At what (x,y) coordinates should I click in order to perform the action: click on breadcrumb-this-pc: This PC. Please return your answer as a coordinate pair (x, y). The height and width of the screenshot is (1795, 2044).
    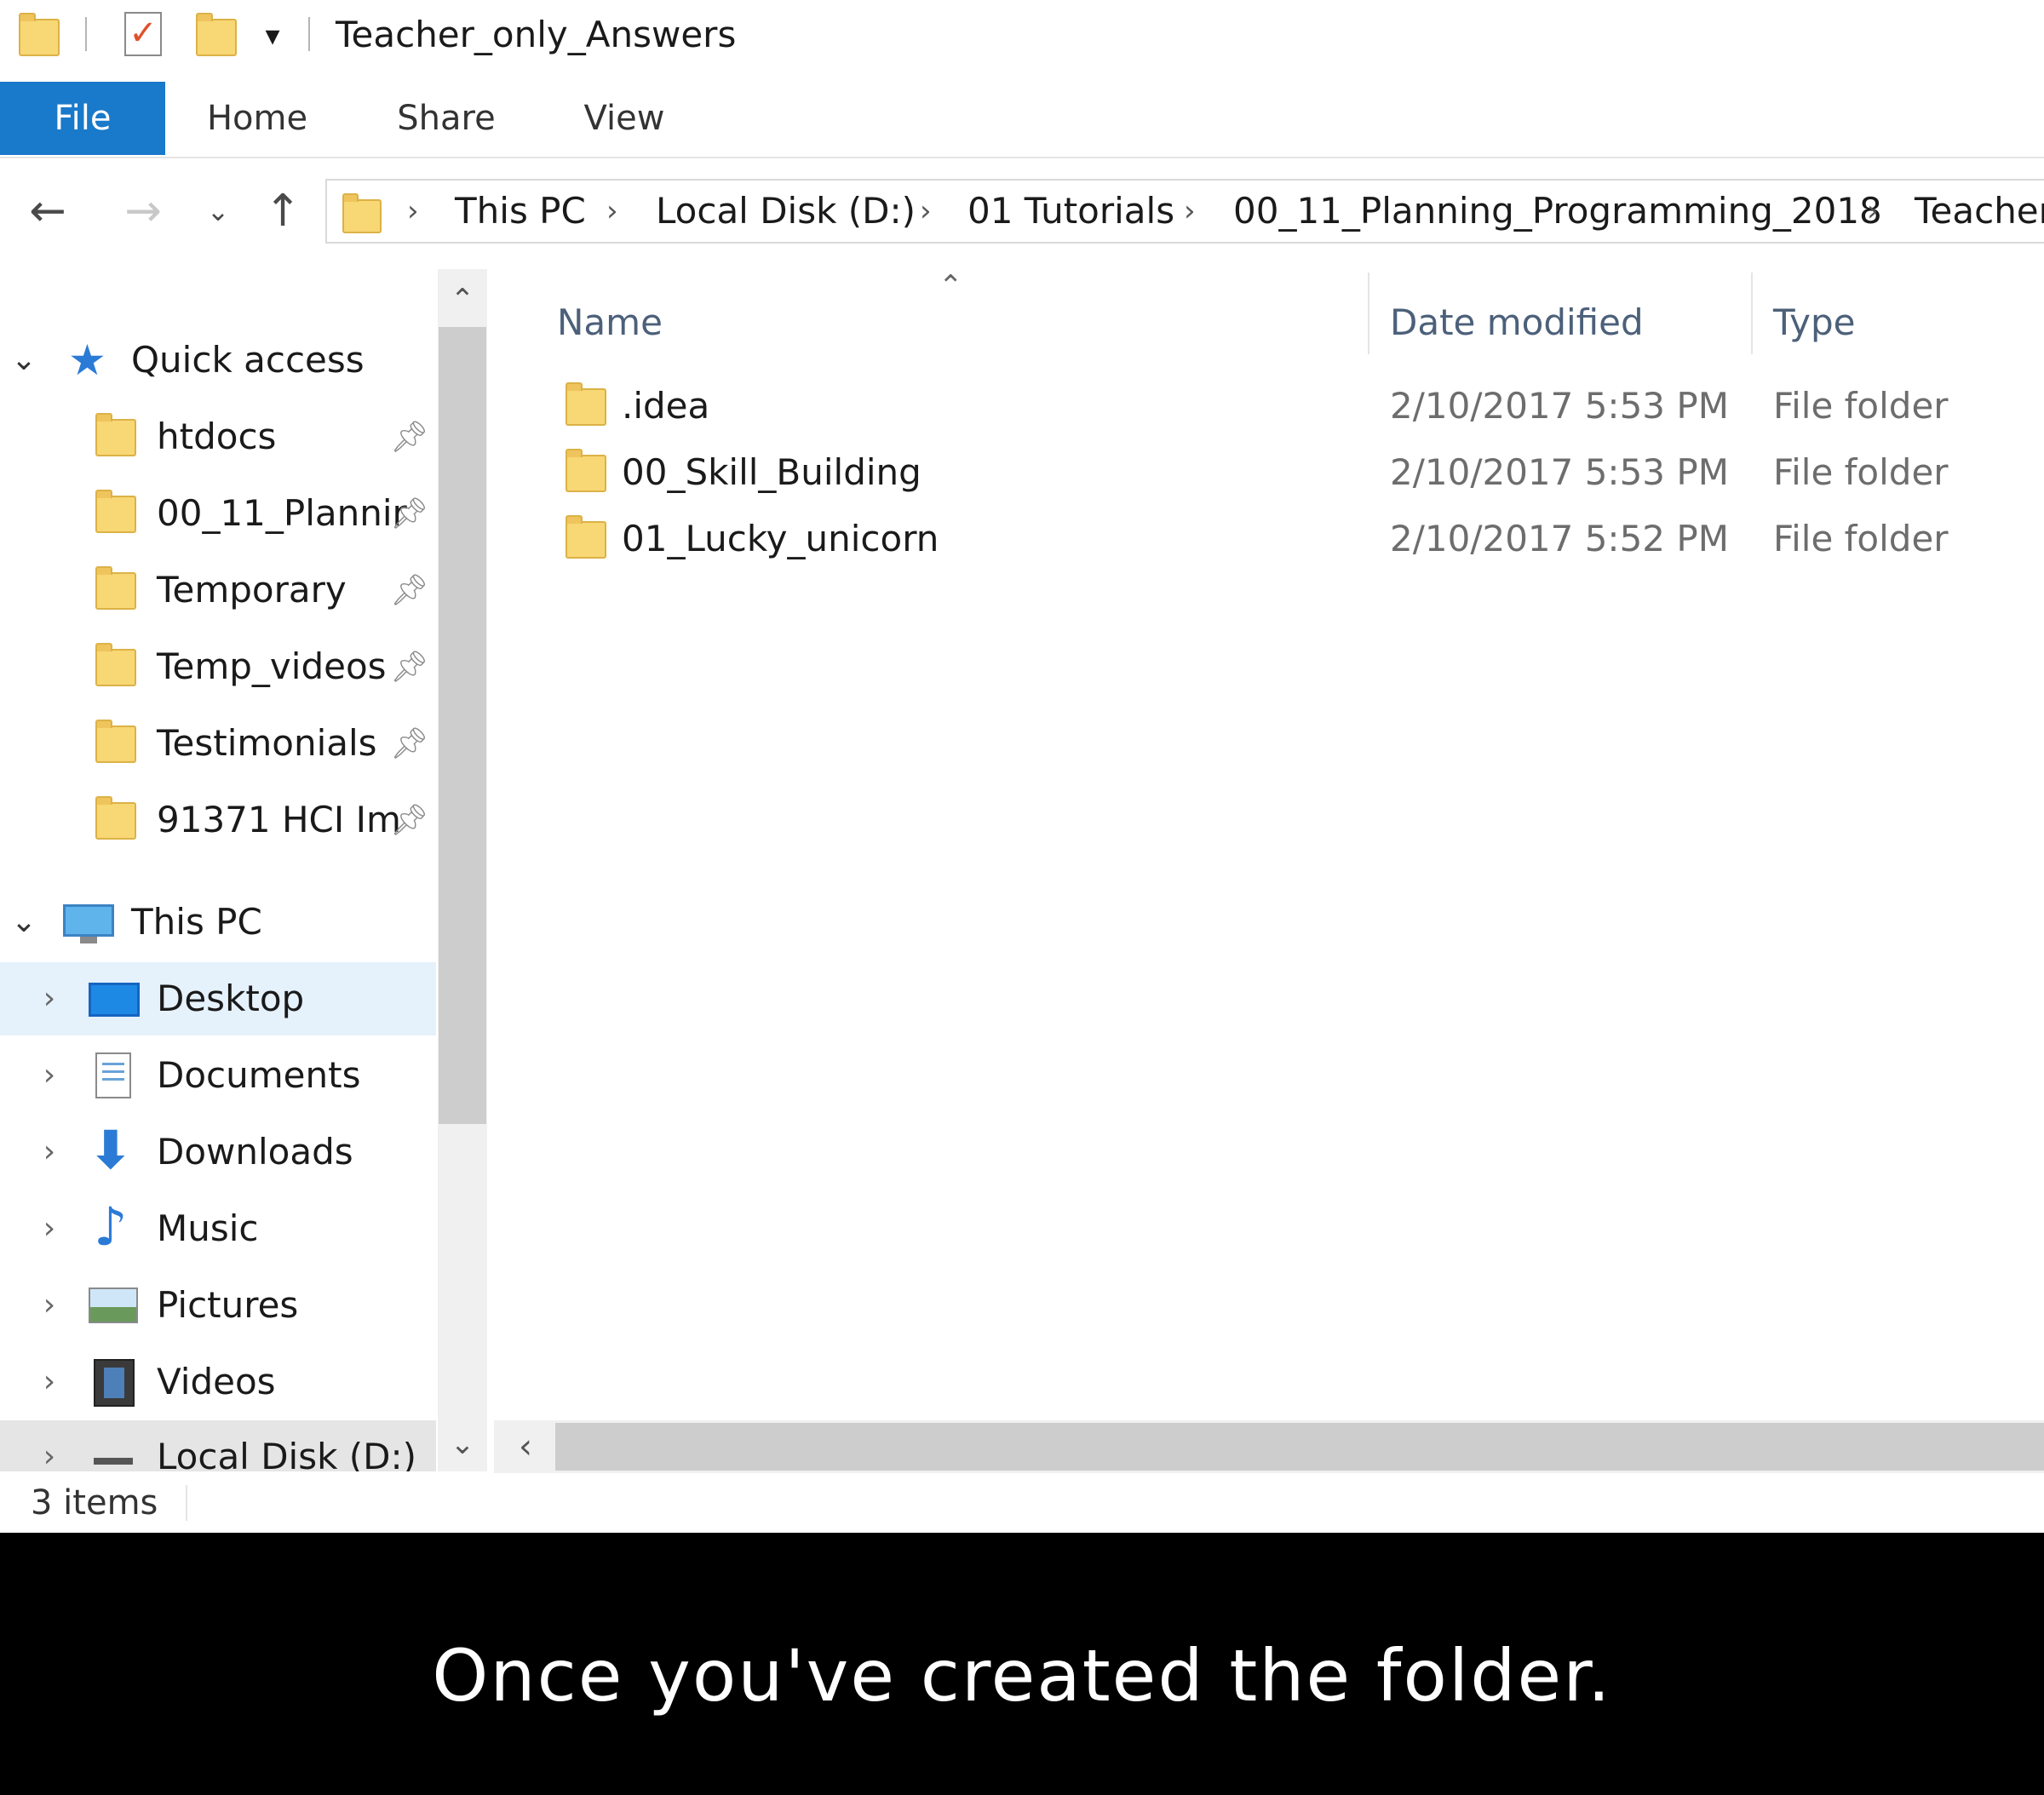
    Looking at the image, I should click on (520, 211).